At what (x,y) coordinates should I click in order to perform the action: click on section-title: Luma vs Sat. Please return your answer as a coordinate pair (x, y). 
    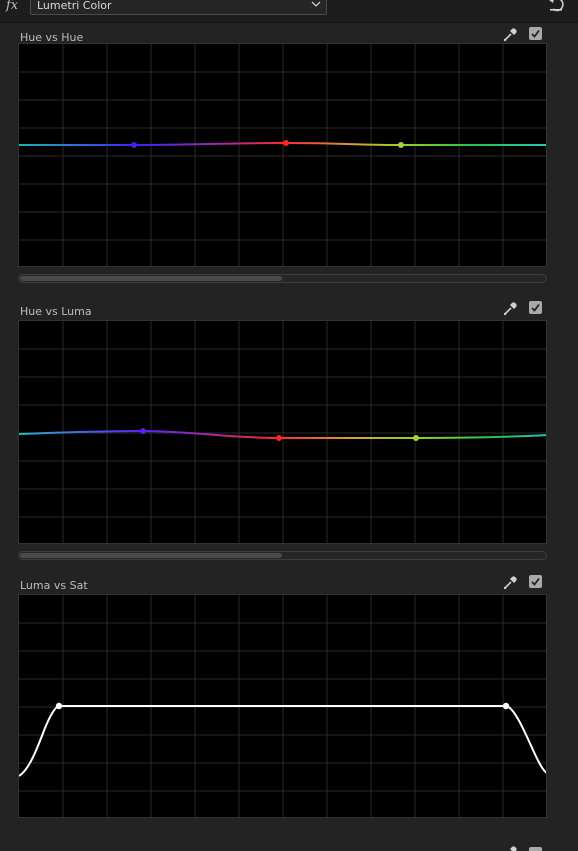
    Looking at the image, I should click on (54, 585).